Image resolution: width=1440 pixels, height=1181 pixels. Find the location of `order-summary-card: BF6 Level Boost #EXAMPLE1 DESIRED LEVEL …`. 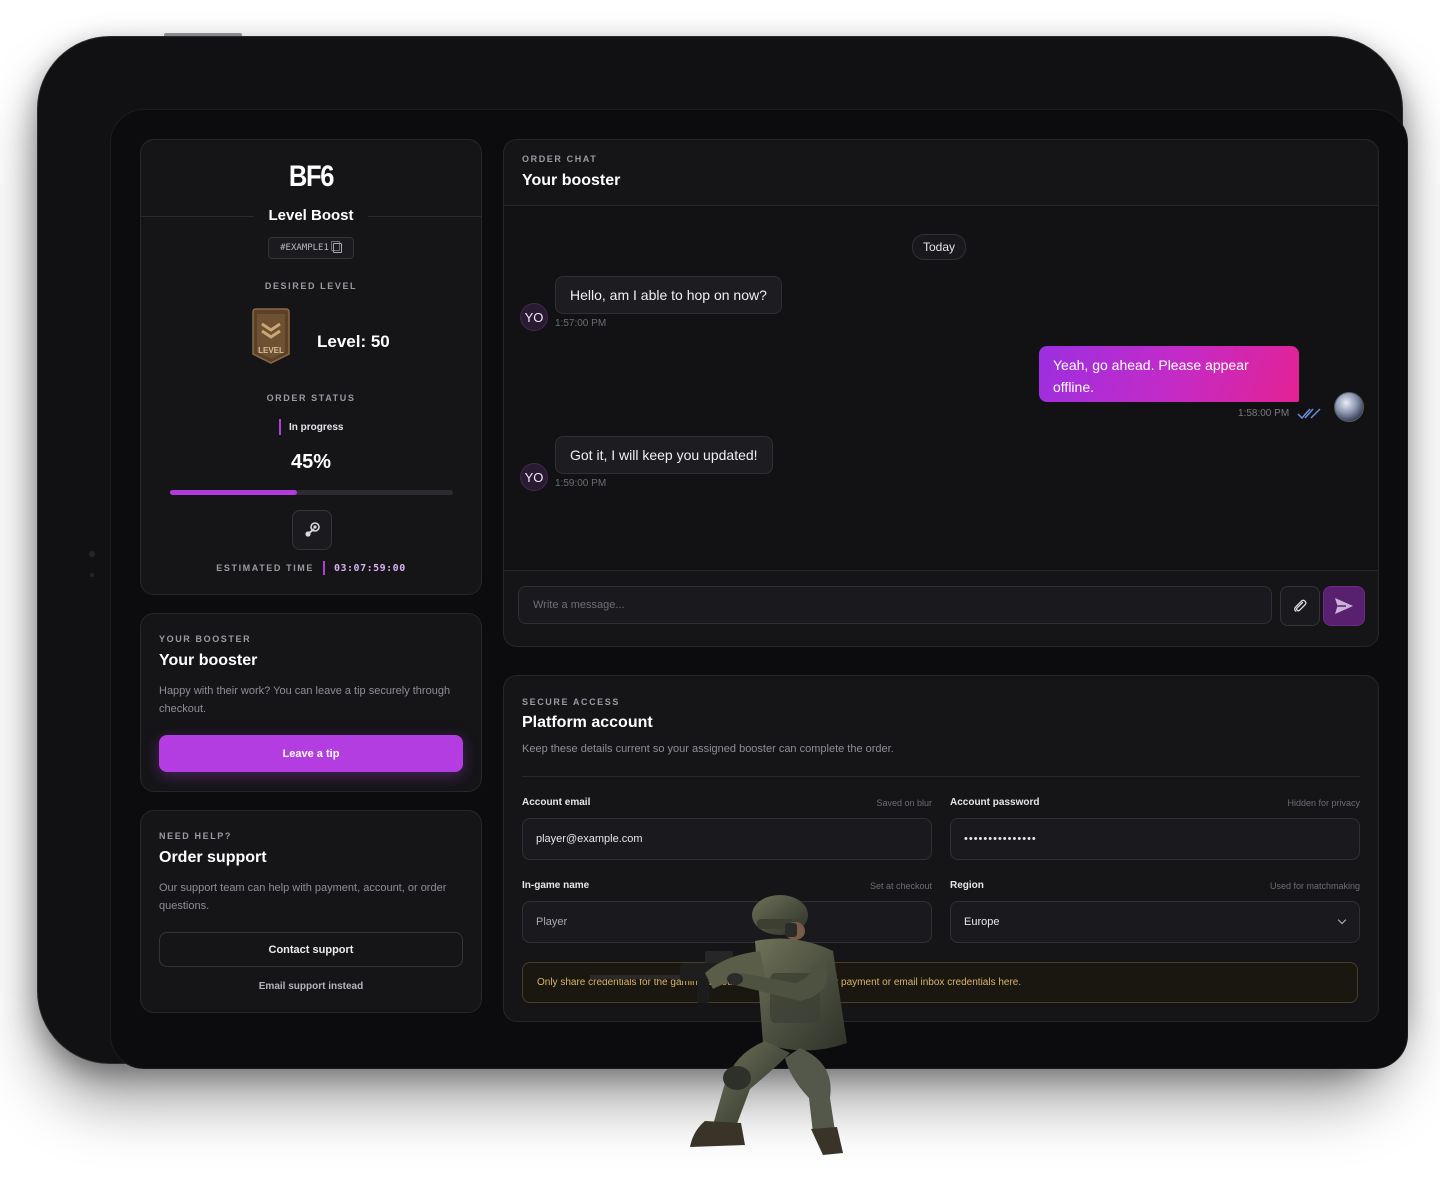

order-summary-card: BF6 Level Boost #EXAMPLE1 DESIRED LEVEL … is located at coordinates (311, 367).